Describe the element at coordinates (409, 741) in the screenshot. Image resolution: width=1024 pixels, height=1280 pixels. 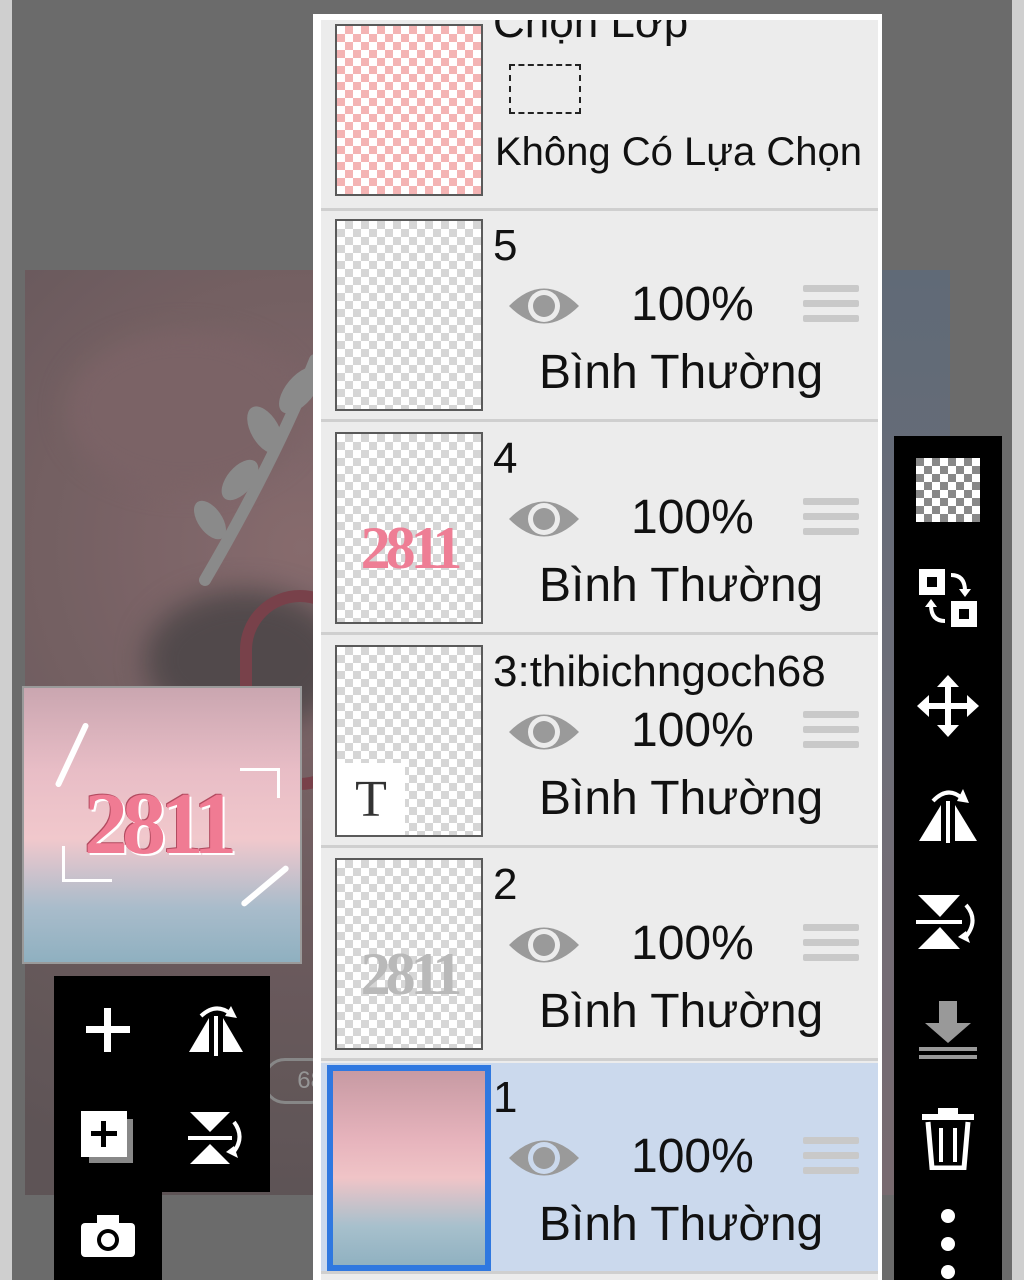
I see `layer-thumbnail: T` at that location.